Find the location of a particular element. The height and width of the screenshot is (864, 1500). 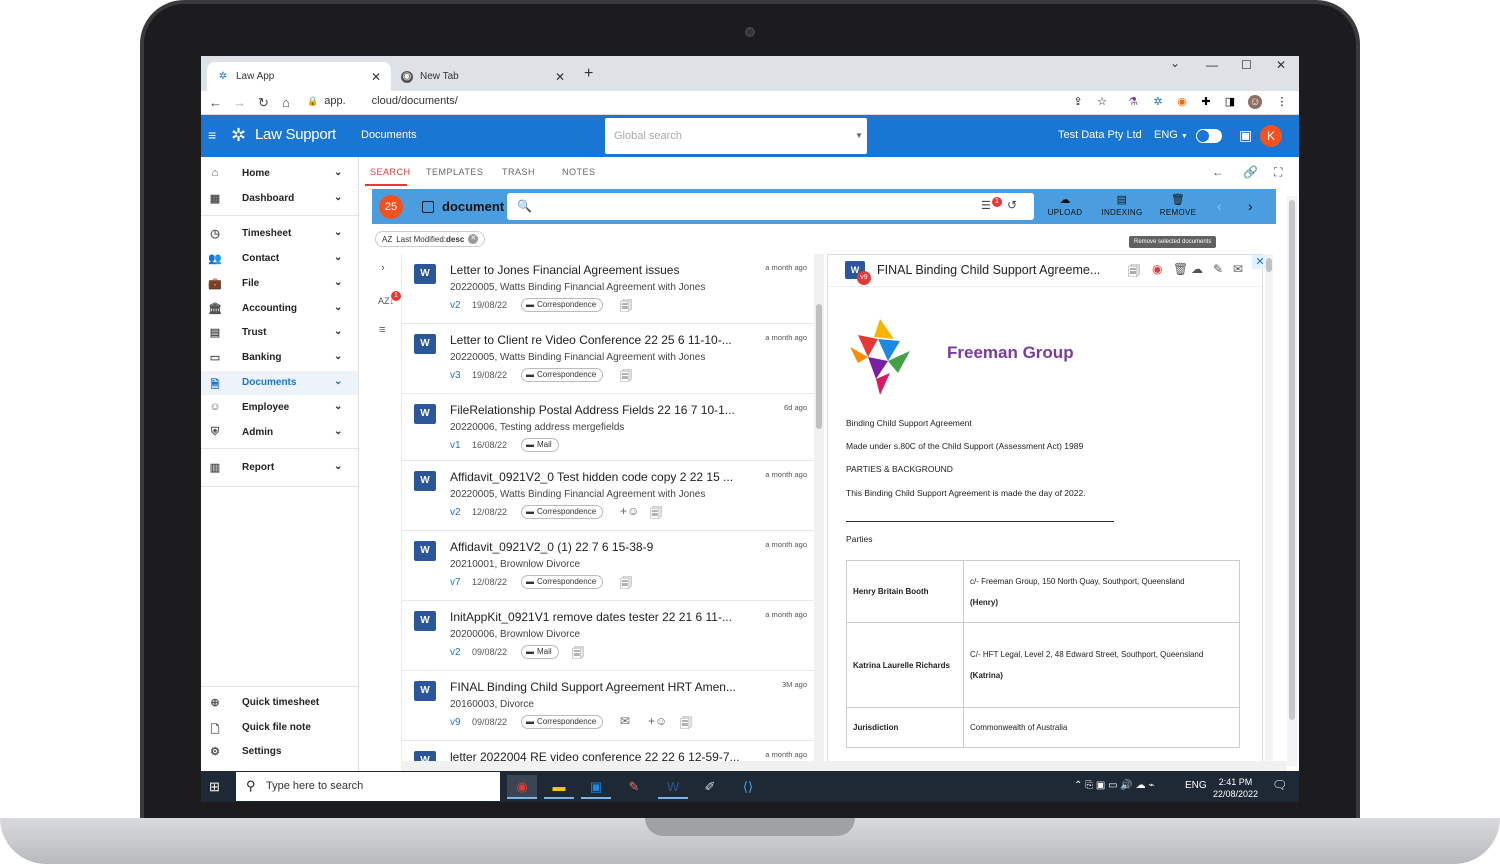

version-link: v1 is located at coordinates (455, 445).